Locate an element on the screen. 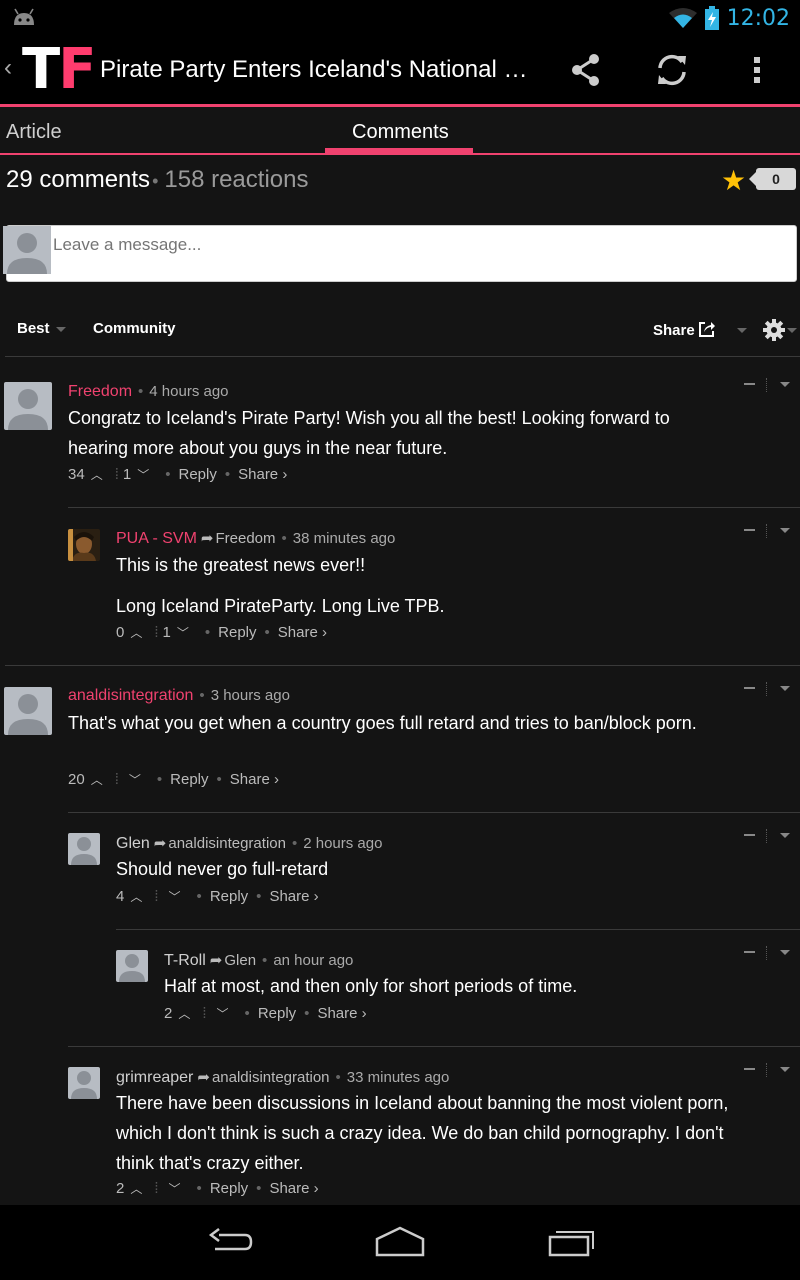 This screenshot has height=1280, width=800. tab-bar-divider is located at coordinates (400, 154).